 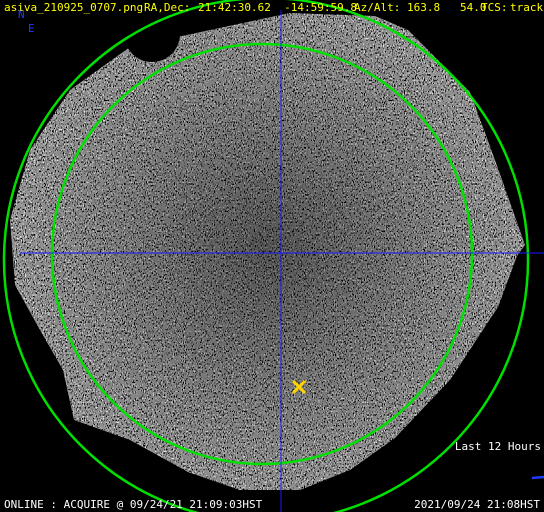 What do you see at coordinates (74, 7) in the screenshot?
I see `image-filename: asiva_210925_0707.png` at bounding box center [74, 7].